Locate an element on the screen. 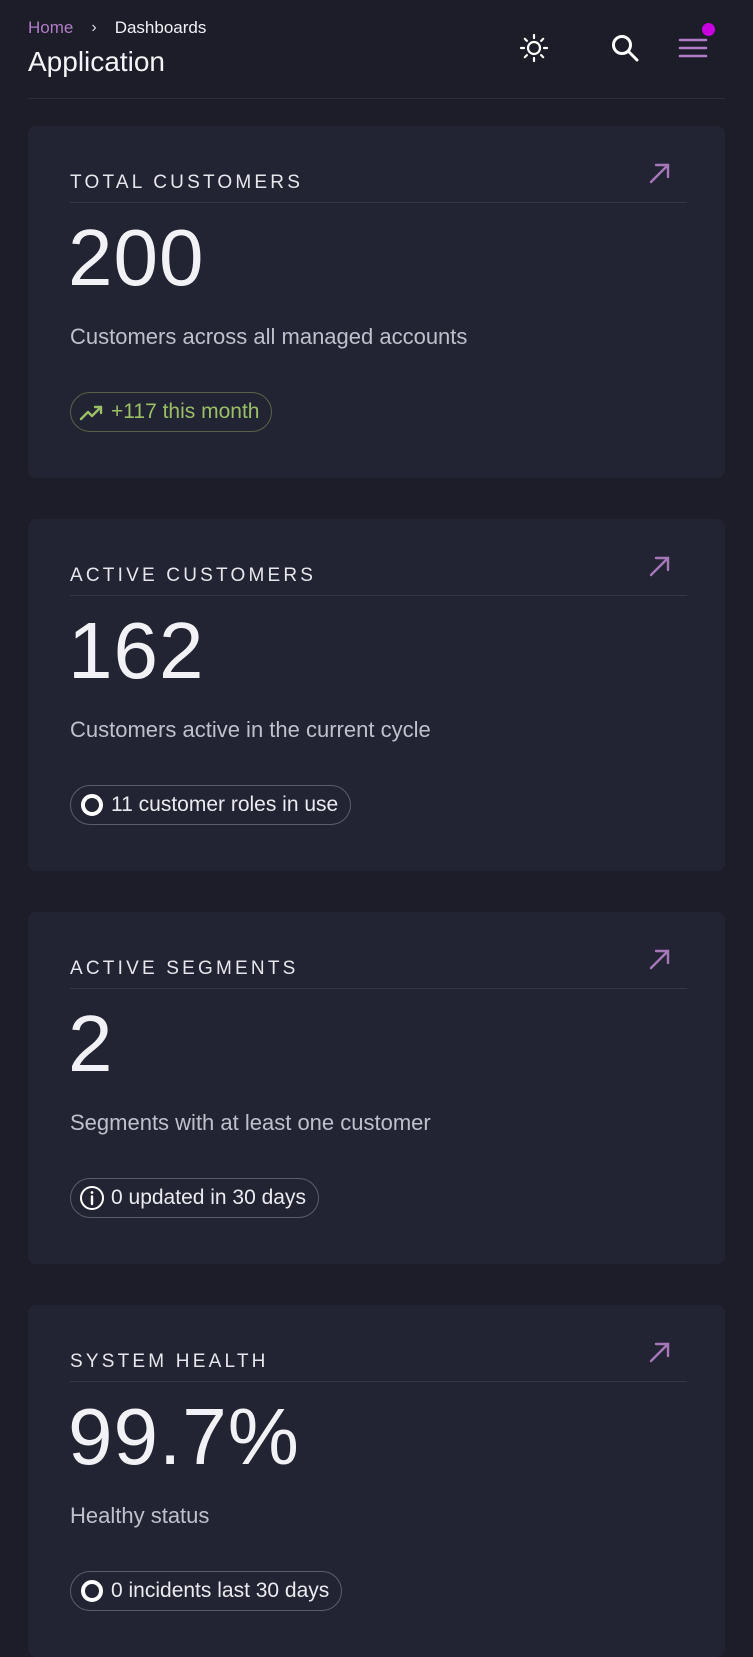  card-title: ACTIVE SEGMENTS is located at coordinates (184, 968).